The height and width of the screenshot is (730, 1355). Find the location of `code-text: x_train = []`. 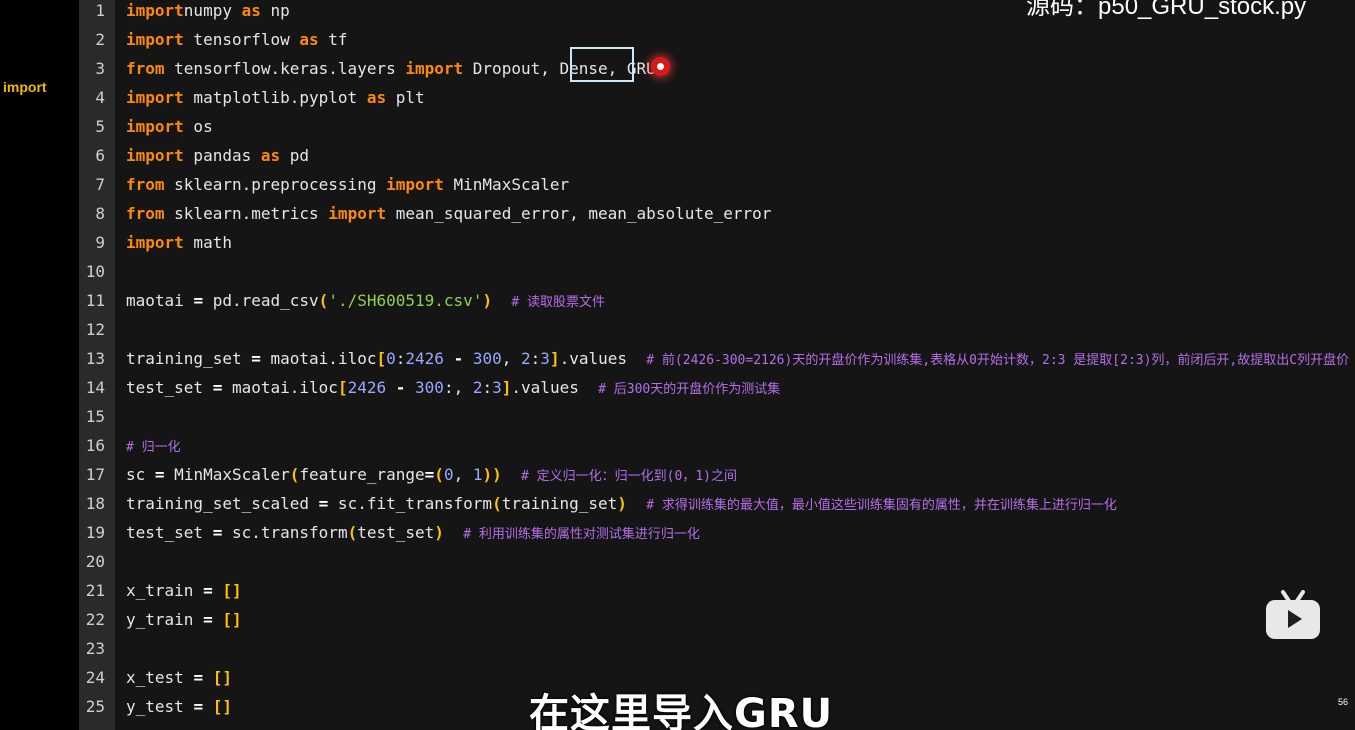

code-text: x_train = [] is located at coordinates (184, 590).